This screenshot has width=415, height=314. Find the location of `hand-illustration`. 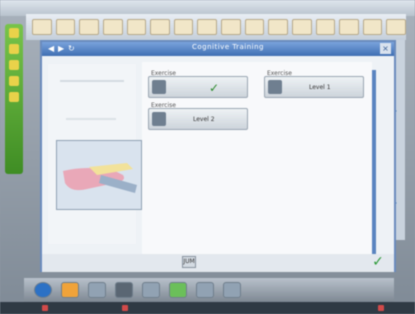

hand-illustration is located at coordinates (99, 175).